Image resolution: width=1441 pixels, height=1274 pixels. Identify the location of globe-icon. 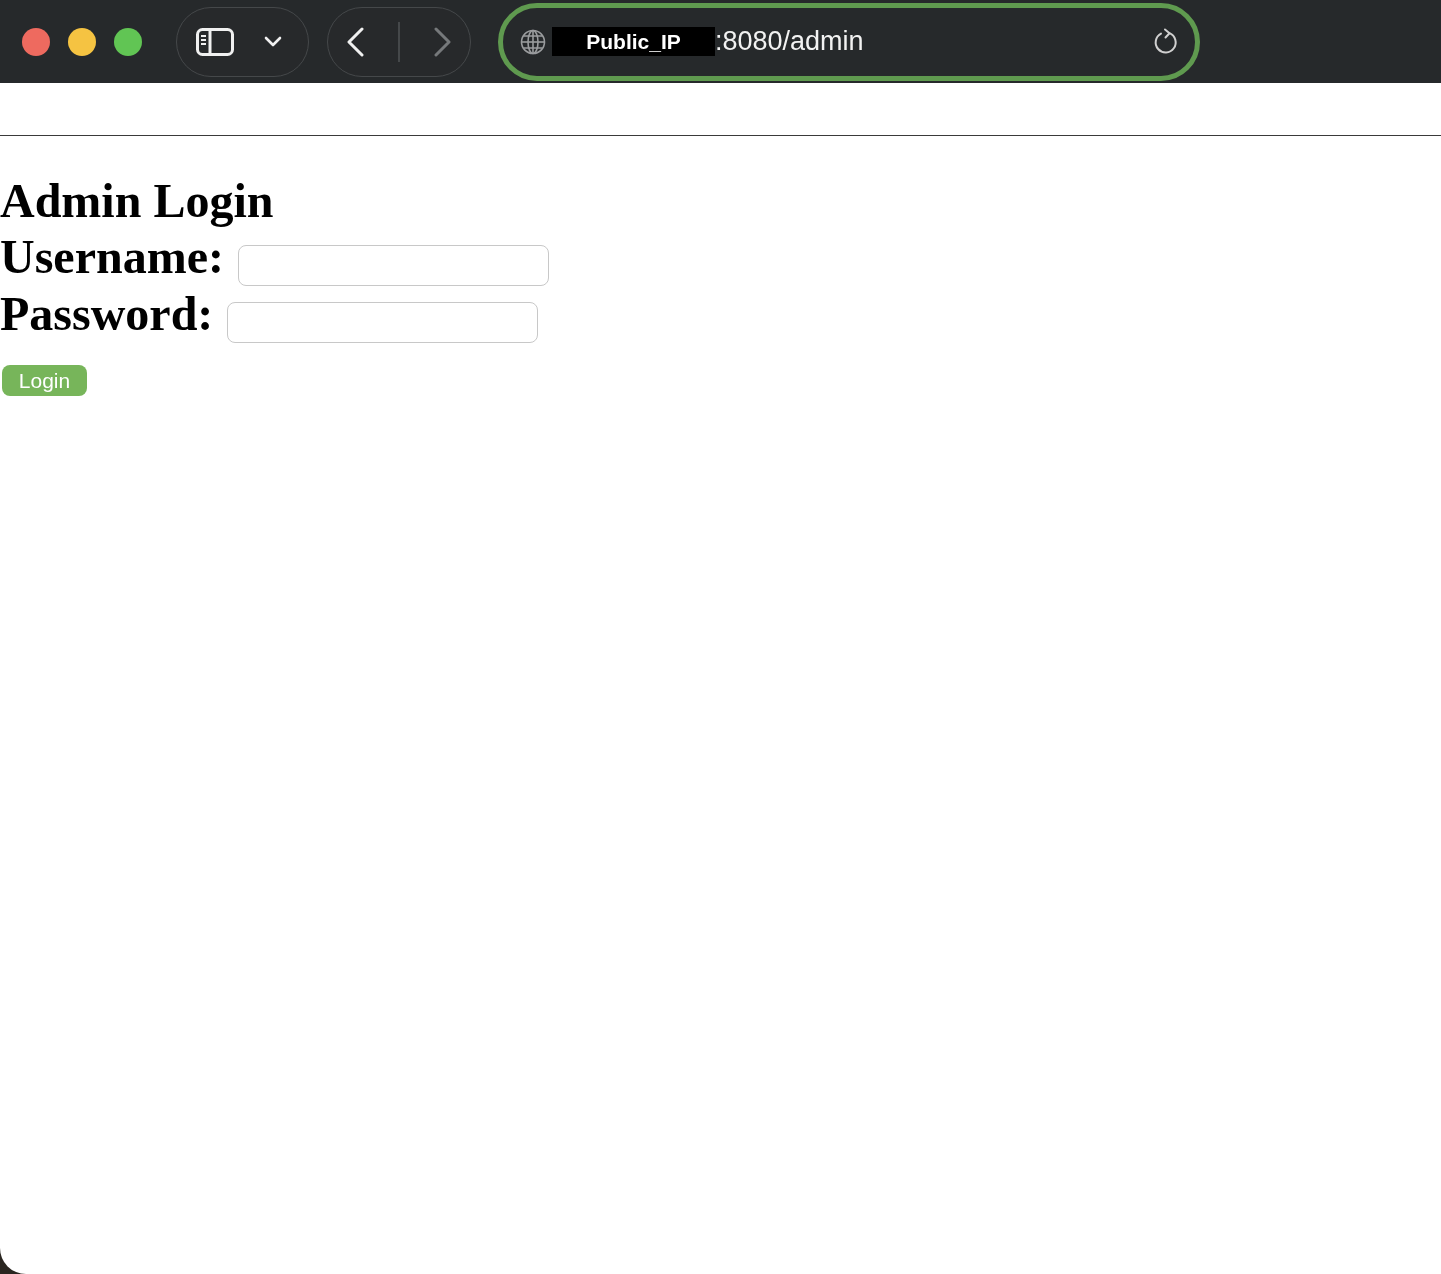
(533, 41).